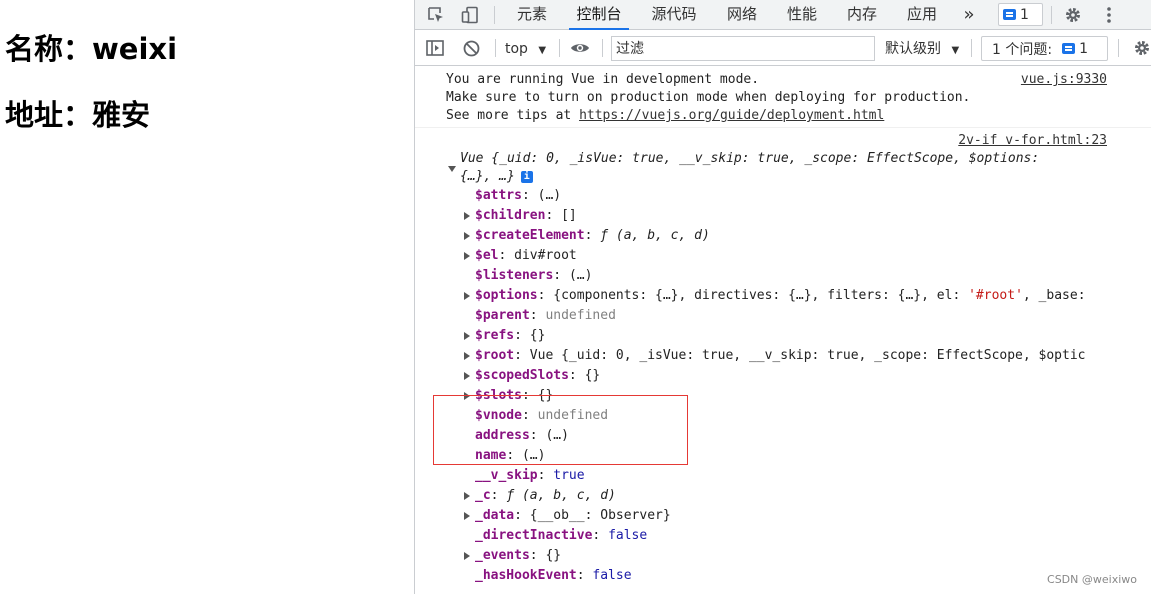  Describe the element at coordinates (1044, 48) in the screenshot. I see `issues-button: 1 个问题: 1` at that location.